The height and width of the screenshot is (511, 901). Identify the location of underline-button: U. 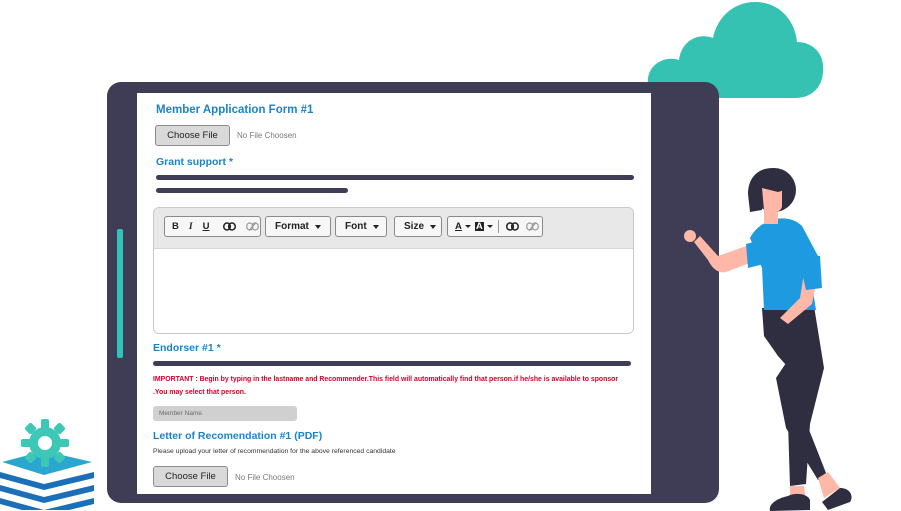
(206, 226).